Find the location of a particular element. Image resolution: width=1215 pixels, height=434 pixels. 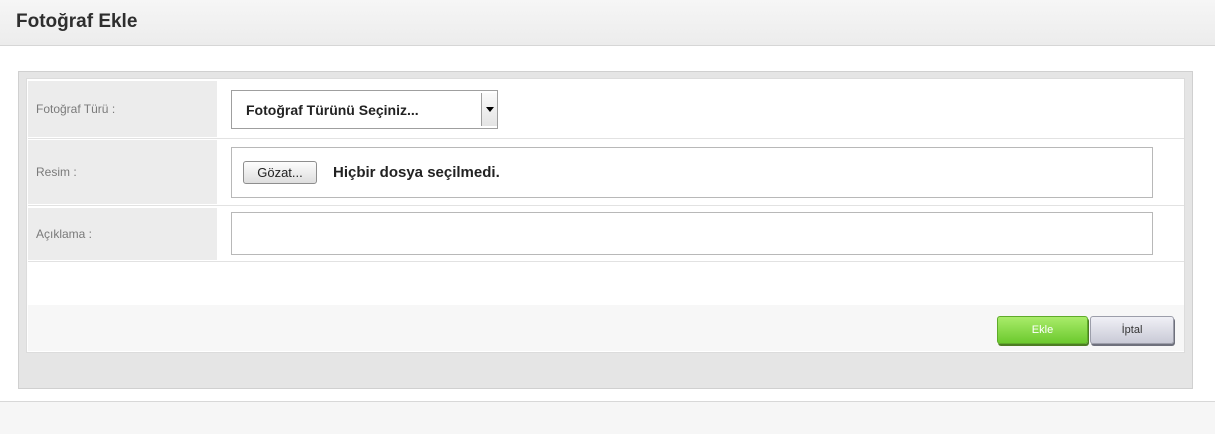

image-label: Resim : is located at coordinates (122, 172).